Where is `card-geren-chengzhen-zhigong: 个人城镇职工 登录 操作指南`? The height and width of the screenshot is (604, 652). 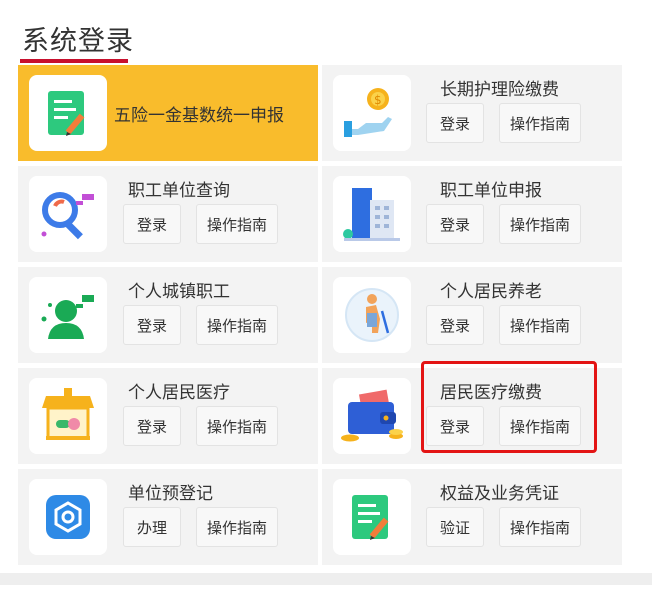 card-geren-chengzhen-zhigong: 个人城镇职工 登录 操作指南 is located at coordinates (168, 315).